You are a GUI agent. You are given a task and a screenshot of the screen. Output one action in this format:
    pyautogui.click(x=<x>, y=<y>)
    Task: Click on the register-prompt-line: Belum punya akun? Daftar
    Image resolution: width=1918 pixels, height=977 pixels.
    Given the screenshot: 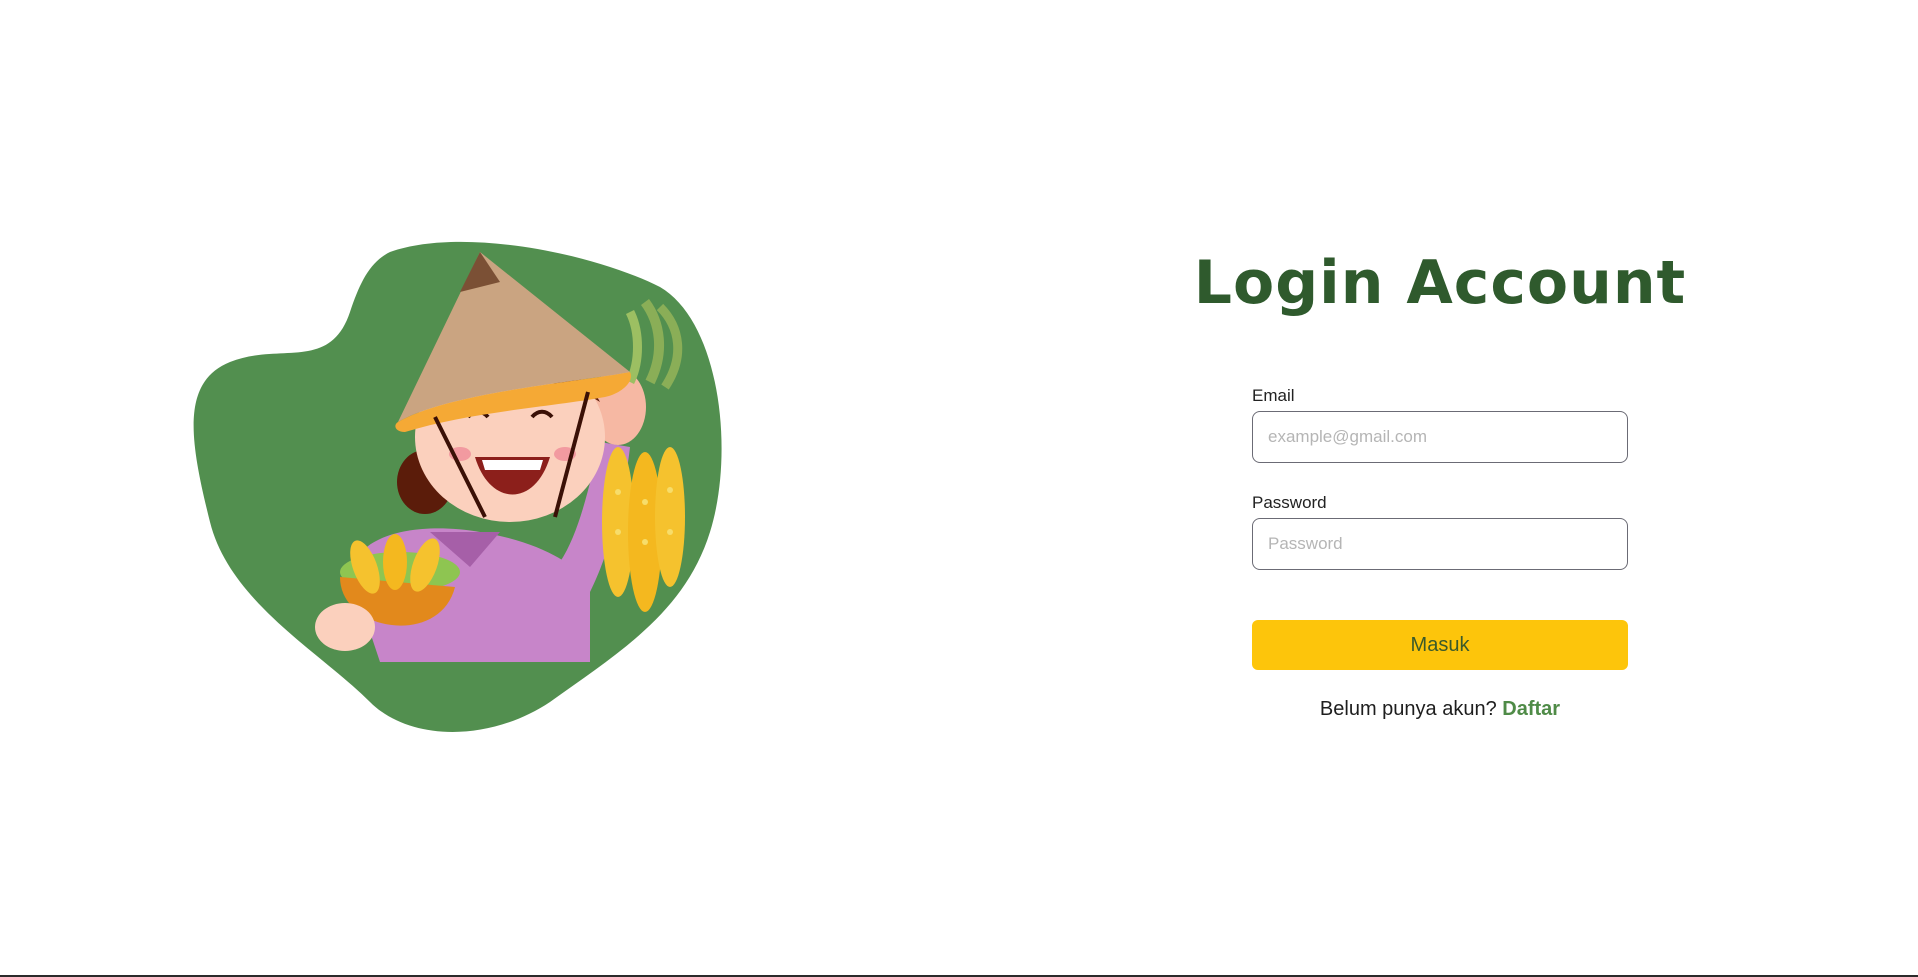 What is the action you would take?
    pyautogui.click(x=1440, y=709)
    